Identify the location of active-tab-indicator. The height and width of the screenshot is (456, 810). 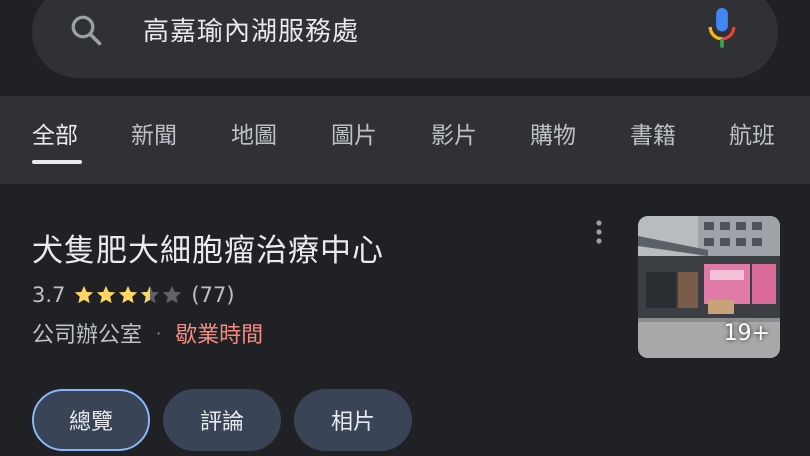
(57, 162).